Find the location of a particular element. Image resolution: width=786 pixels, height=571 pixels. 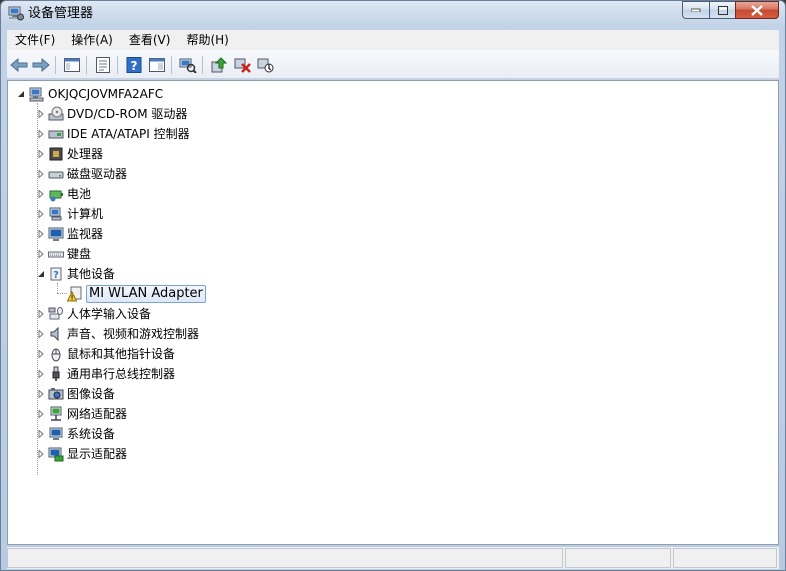

toolbar: ? is located at coordinates (393, 64).